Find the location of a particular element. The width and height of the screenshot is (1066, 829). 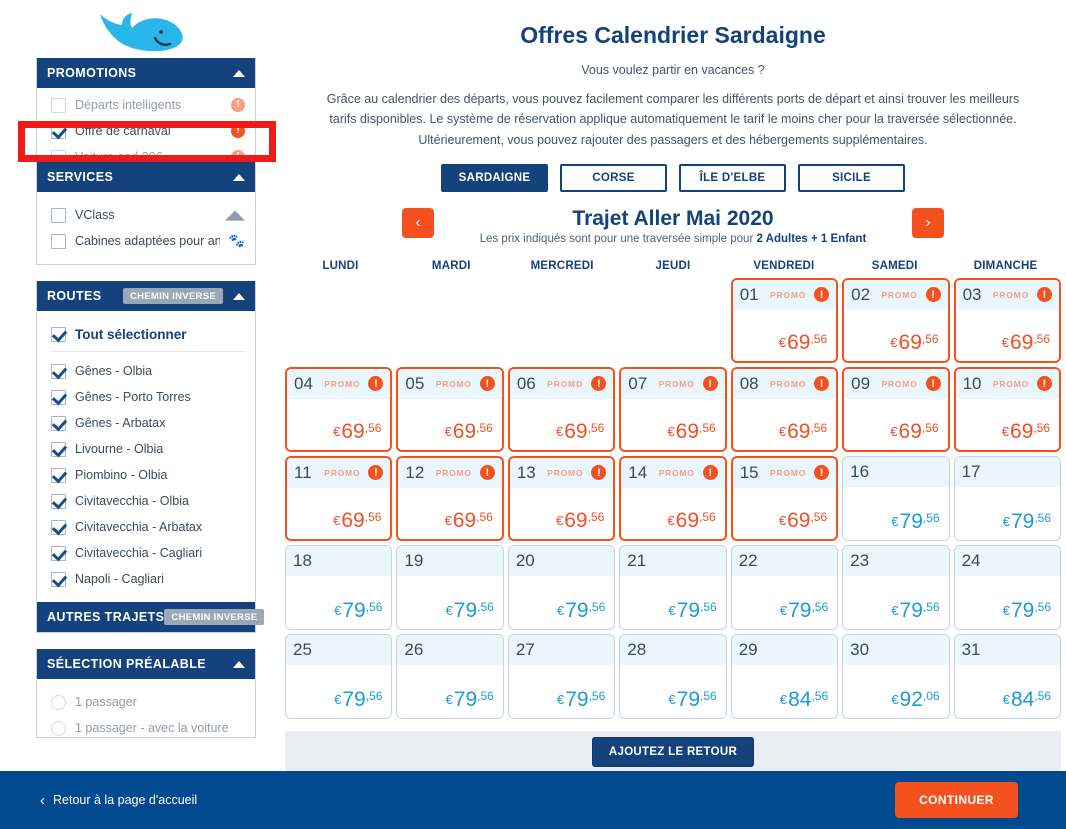

promotion-option-departs-intelligents: Départs intelligents is located at coordinates (148, 105).